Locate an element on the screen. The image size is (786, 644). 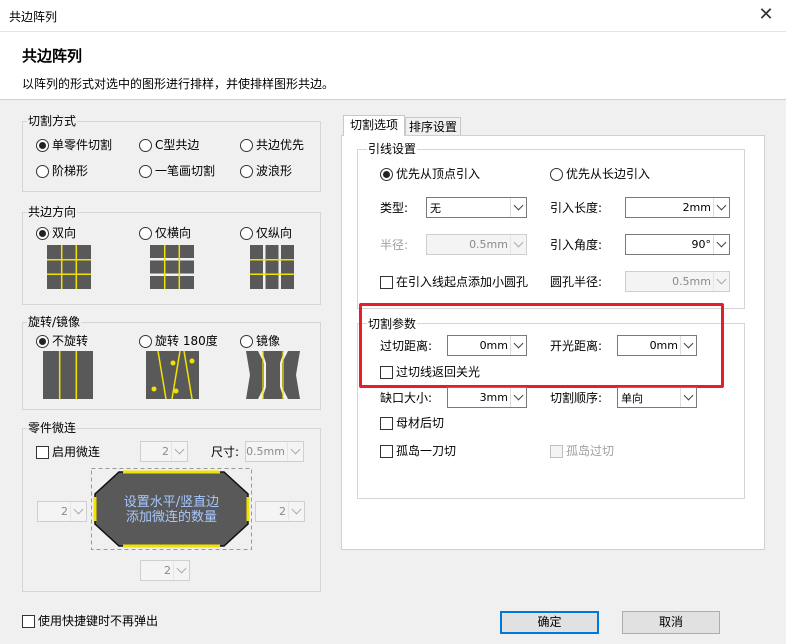
island-one-cut-checkbox: 孤岛一刀切 is located at coordinates (418, 451).